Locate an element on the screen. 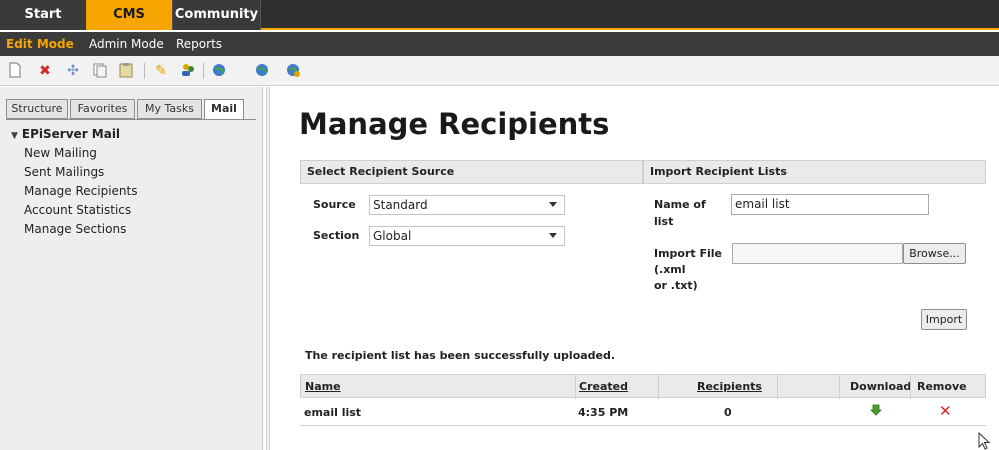 Image resolution: width=999 pixels, height=450 pixels. file-label-line-2: (.xml is located at coordinates (670, 269).